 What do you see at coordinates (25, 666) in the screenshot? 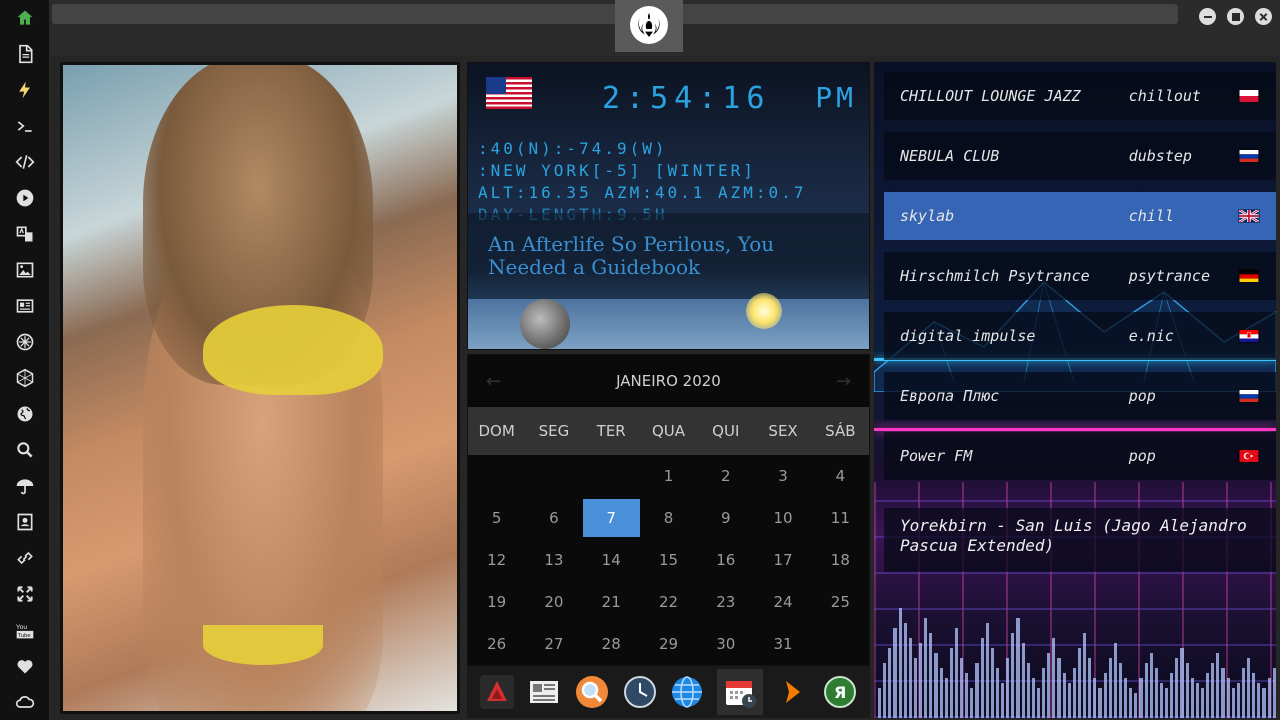
I see `heart-icon` at bounding box center [25, 666].